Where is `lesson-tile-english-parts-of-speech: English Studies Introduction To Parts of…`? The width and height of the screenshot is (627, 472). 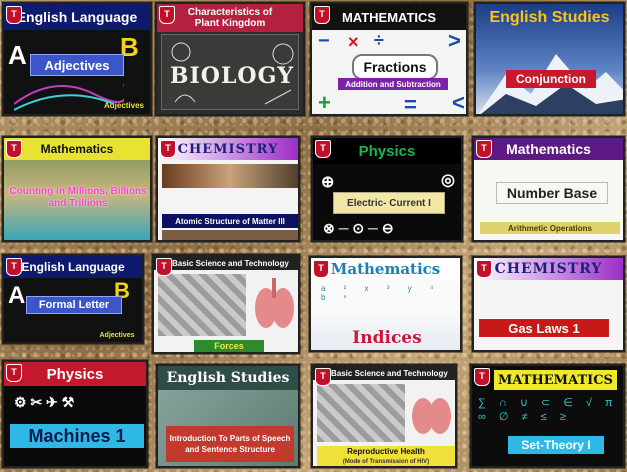
lesson-tile-english-parts-of-speech: English Studies Introduction To Parts of… is located at coordinates (228, 416).